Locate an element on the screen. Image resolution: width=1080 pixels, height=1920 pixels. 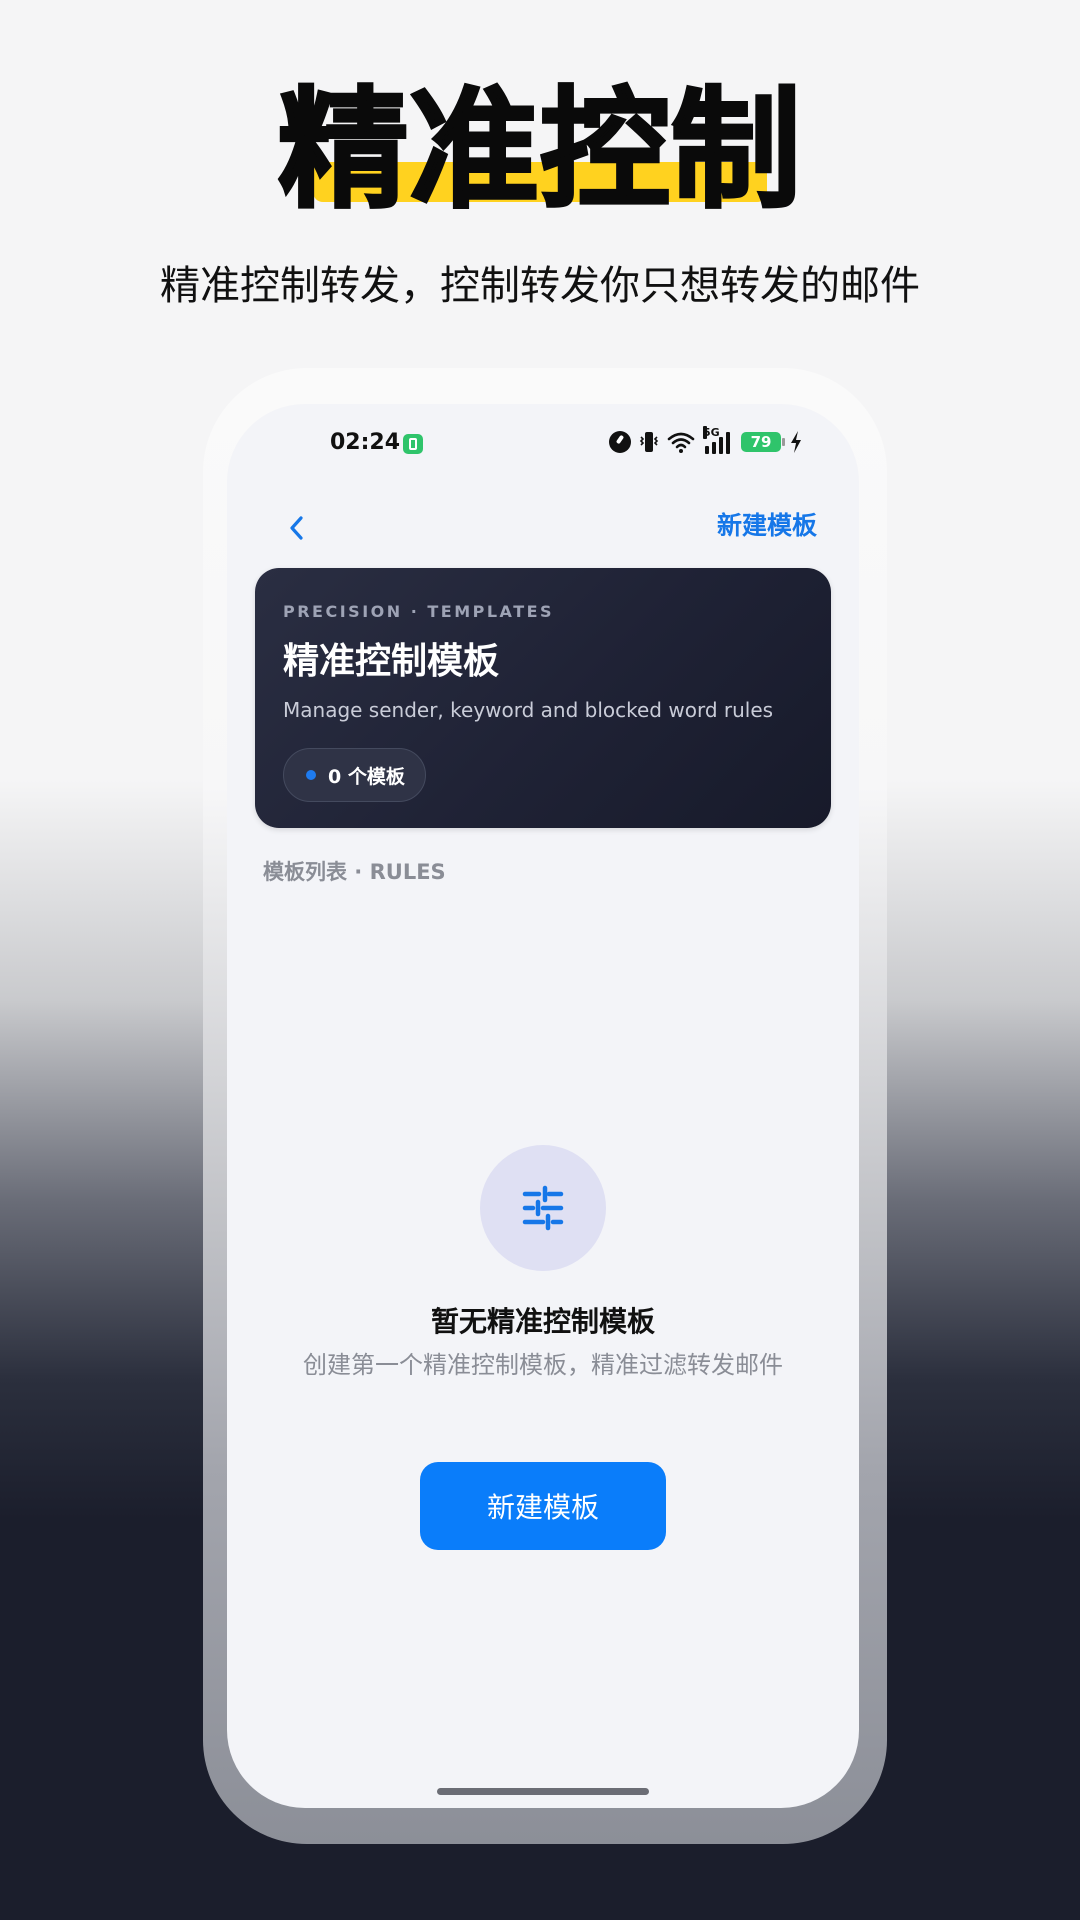
chevron-left-icon is located at coordinates (296, 528).